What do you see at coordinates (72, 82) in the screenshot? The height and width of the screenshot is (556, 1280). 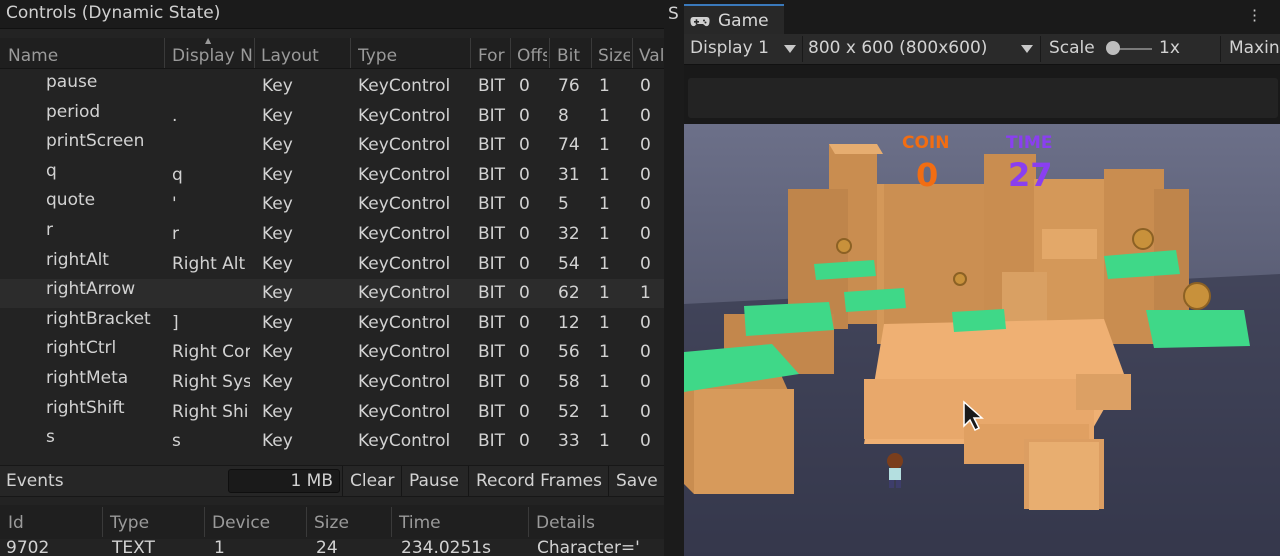 I see `control-name: pause` at bounding box center [72, 82].